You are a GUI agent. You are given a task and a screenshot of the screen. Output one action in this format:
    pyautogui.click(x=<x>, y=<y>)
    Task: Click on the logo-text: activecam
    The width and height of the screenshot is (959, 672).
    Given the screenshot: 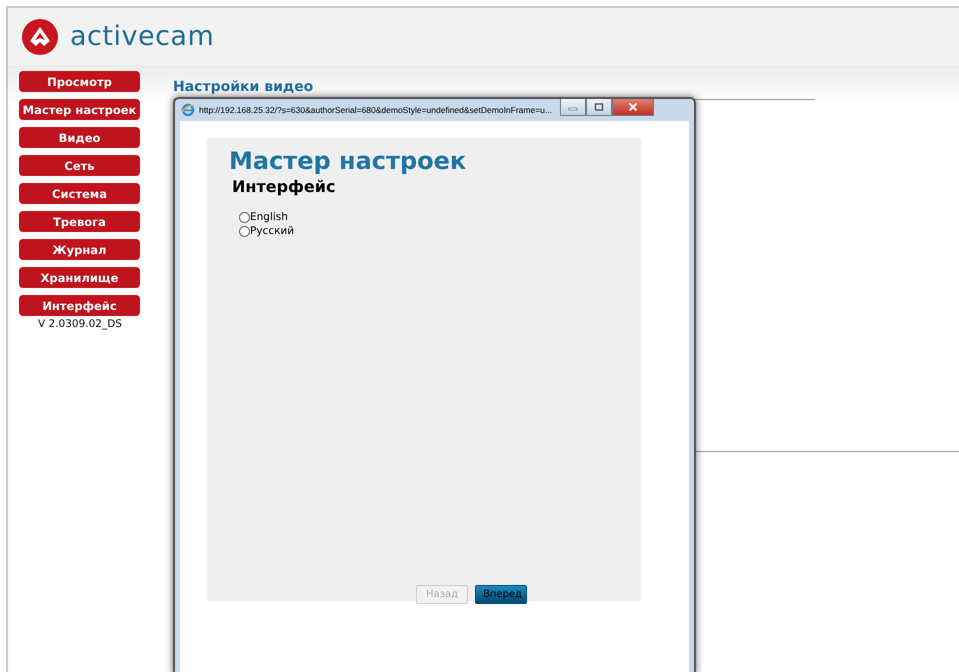 What is the action you would take?
    pyautogui.click(x=142, y=36)
    